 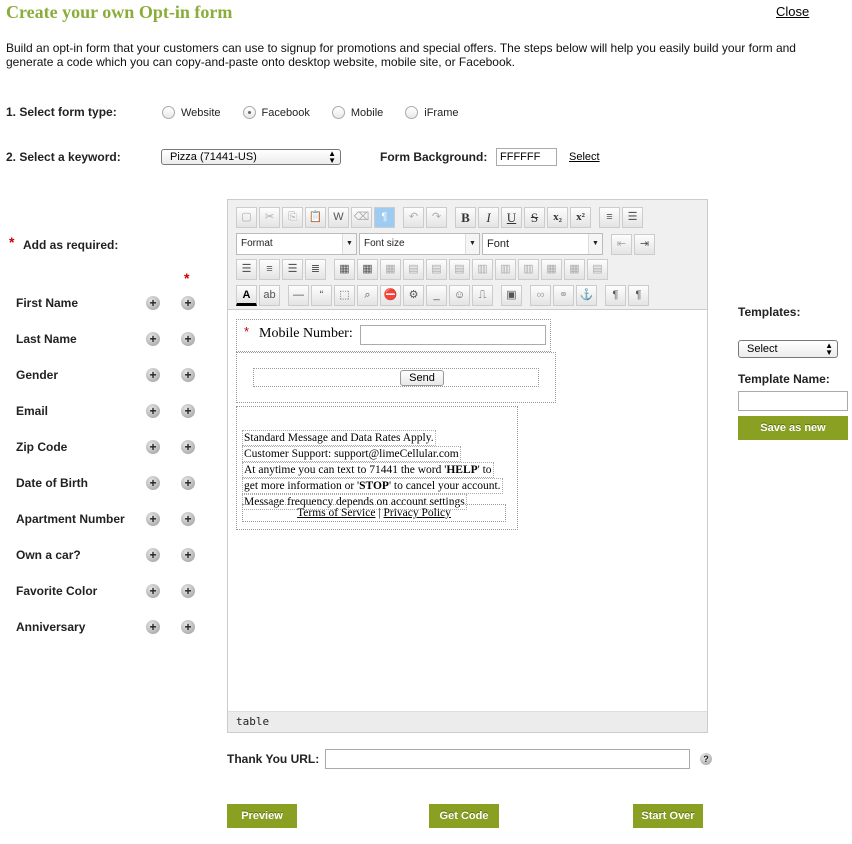 What do you see at coordinates (557, 217) in the screenshot?
I see `subscript-button: x₂` at bounding box center [557, 217].